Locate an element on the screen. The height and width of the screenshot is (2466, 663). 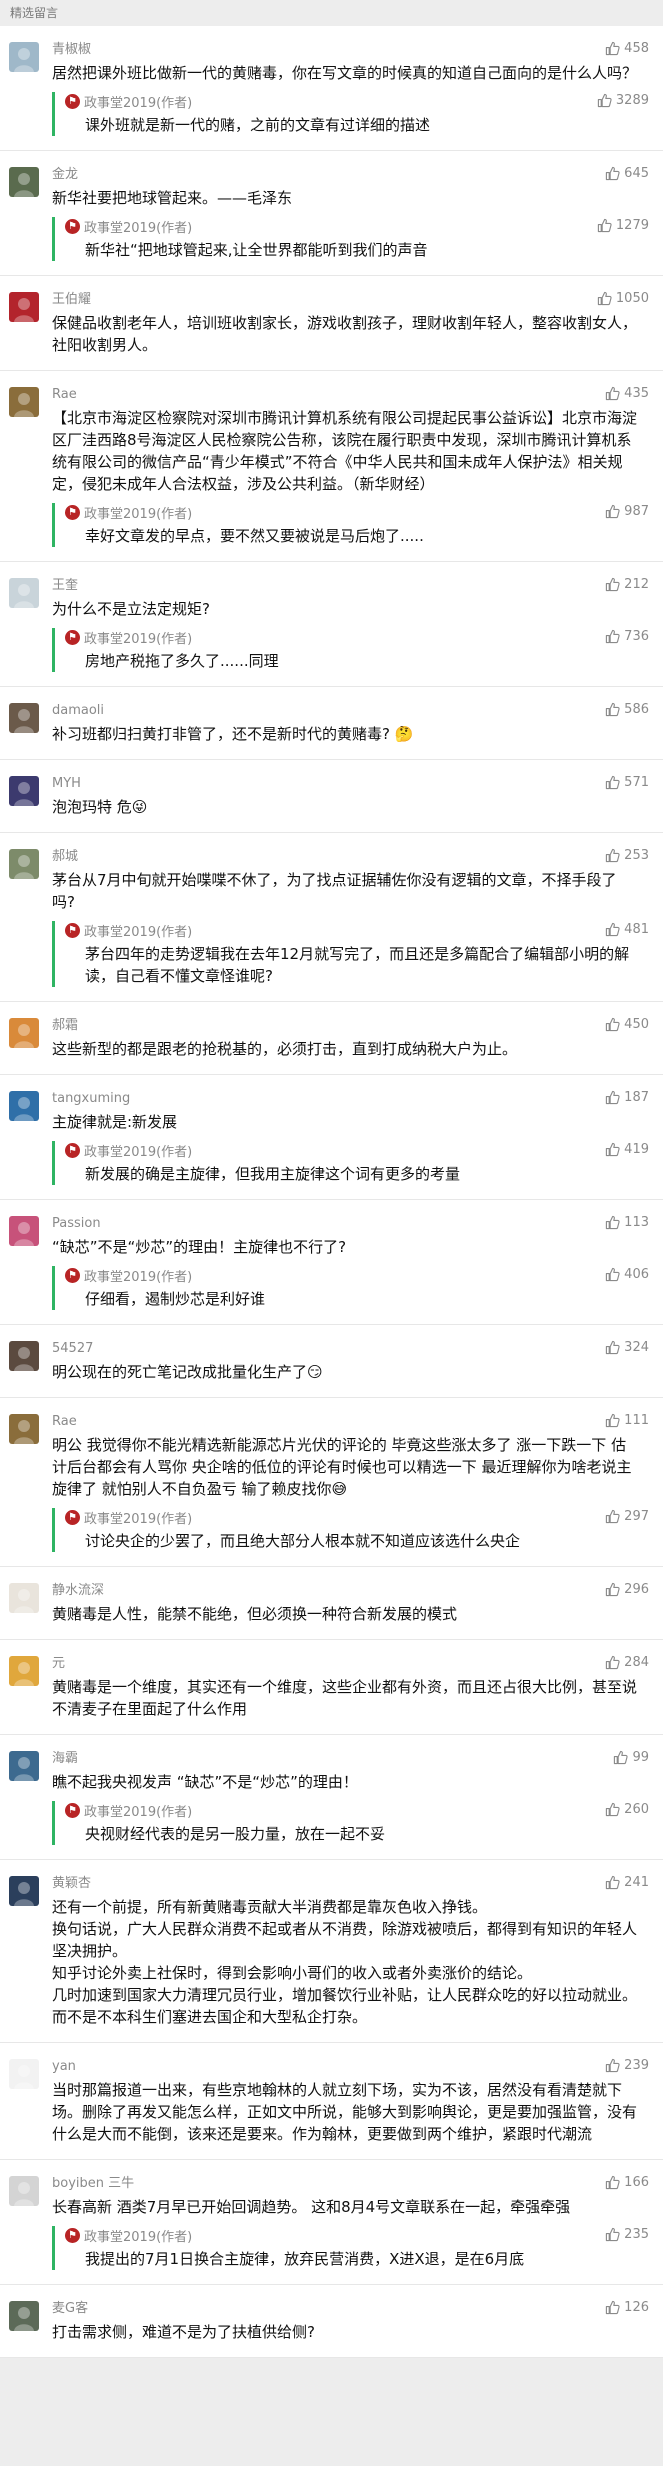
comment-item: 麦G客 126 打击需求侧，难道不是为了扶植供给侧? is located at coordinates (331, 2321).